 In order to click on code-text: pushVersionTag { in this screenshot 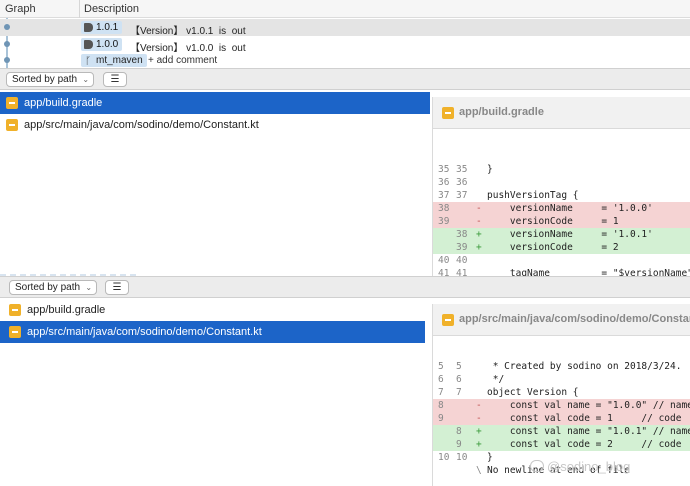, I will do `click(533, 195)`.